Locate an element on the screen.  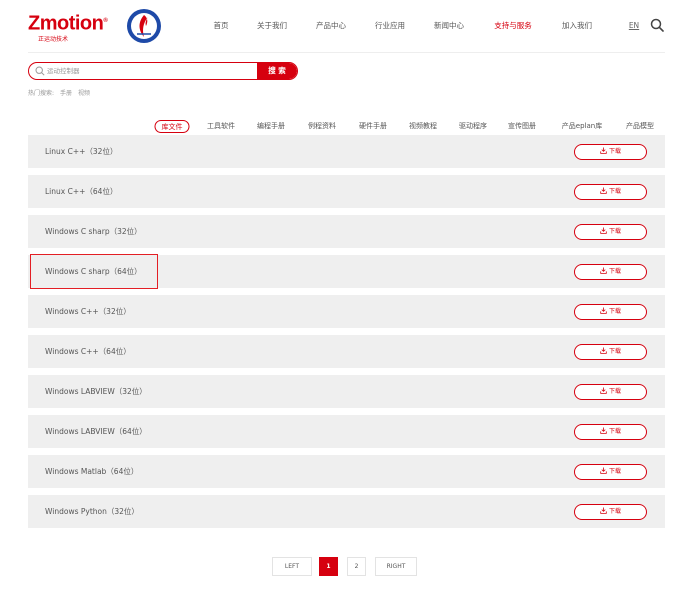
file-row: Windows LABVIEW（32位） 下载 is located at coordinates (346, 391).